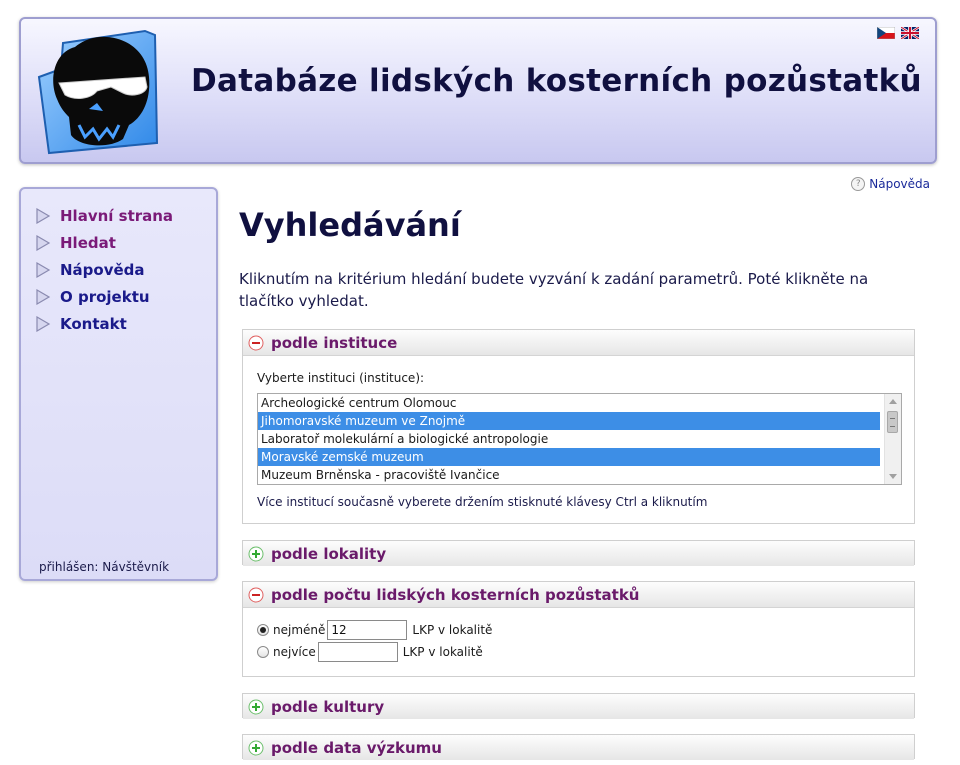  What do you see at coordinates (910, 33) in the screenshot?
I see `uk-flag-icon` at bounding box center [910, 33].